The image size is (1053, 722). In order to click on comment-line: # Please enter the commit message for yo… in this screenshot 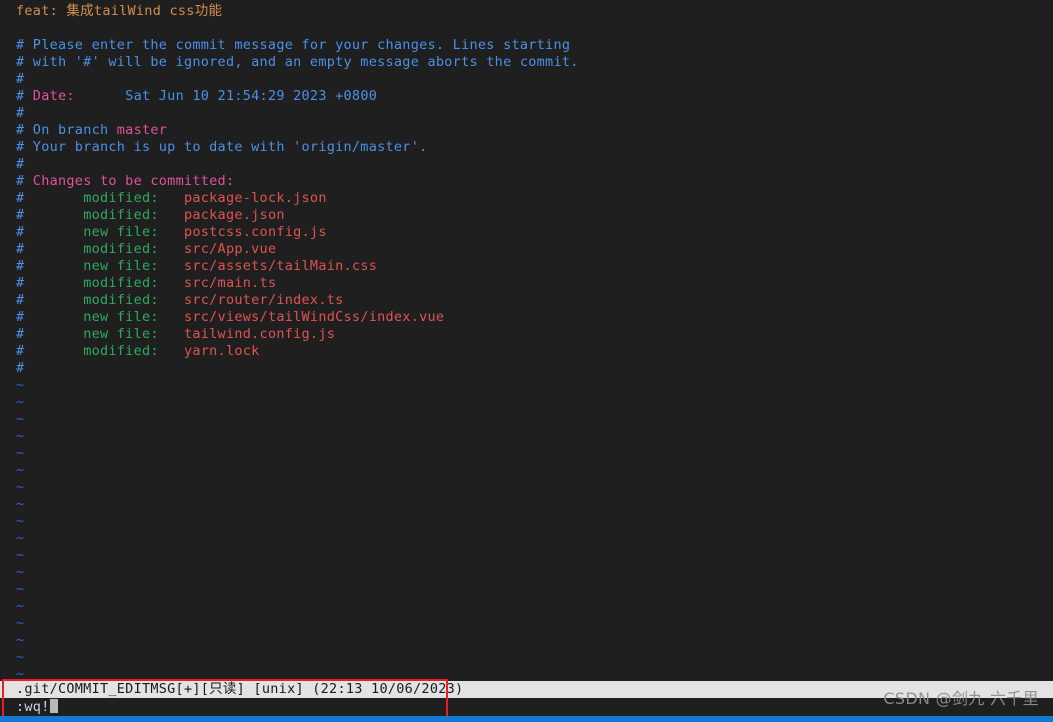, I will do `click(293, 45)`.